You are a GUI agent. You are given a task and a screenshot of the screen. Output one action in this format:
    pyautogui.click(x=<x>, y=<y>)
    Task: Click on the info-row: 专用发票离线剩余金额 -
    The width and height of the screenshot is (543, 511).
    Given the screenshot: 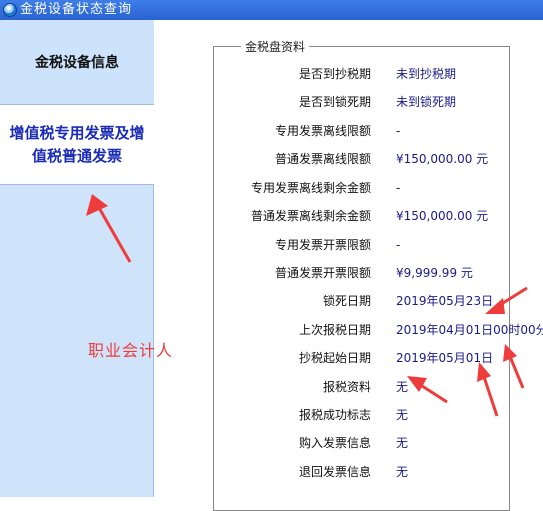 What is the action you would take?
    pyautogui.click(x=362, y=188)
    